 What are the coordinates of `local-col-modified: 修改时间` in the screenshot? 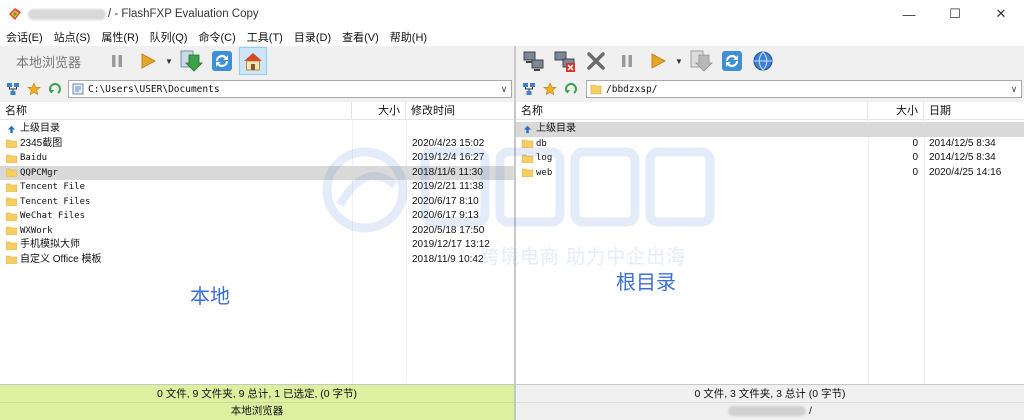 It's located at (460, 111).